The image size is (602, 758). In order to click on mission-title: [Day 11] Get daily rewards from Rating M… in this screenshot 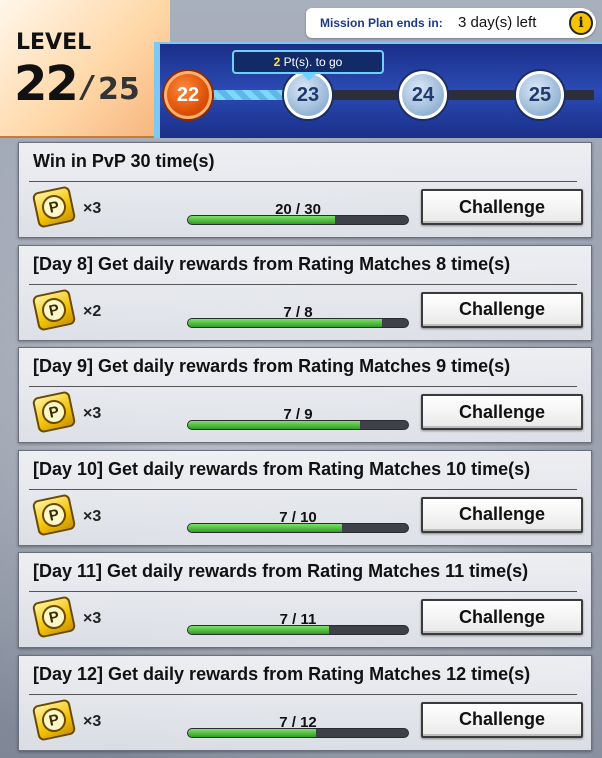, I will do `click(281, 571)`.